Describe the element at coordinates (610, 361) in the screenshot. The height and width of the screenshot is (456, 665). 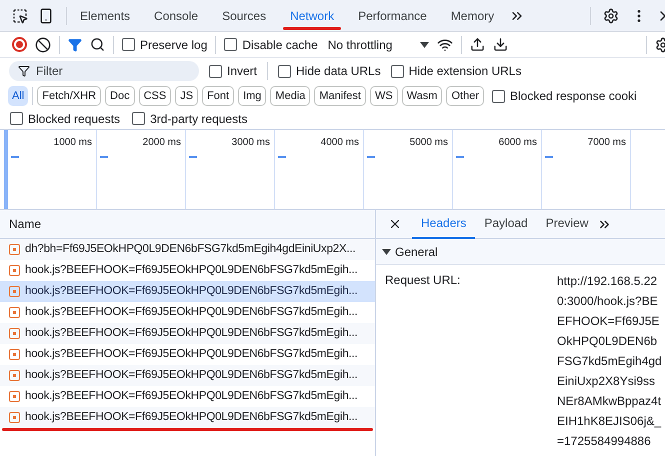
I see `field-value: http://192.168.5.220:3000/hook.js?BEEFHOOK=Ff69J5EOkHPQ0L9DEN6bFSG7kd5mEgih4gdEiniUxp2X8Ysi9ssNEr8AMkwBppaz4tEIH1hK8EJIS06j&_=1725584994886` at that location.